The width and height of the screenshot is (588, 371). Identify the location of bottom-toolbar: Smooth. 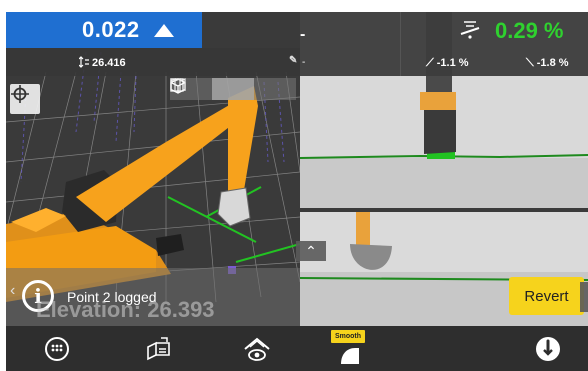
(297, 348).